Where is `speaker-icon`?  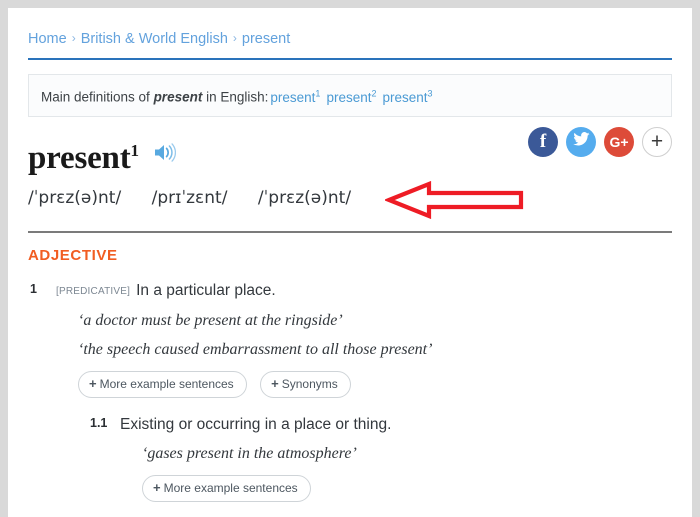
speaker-icon is located at coordinates (165, 155).